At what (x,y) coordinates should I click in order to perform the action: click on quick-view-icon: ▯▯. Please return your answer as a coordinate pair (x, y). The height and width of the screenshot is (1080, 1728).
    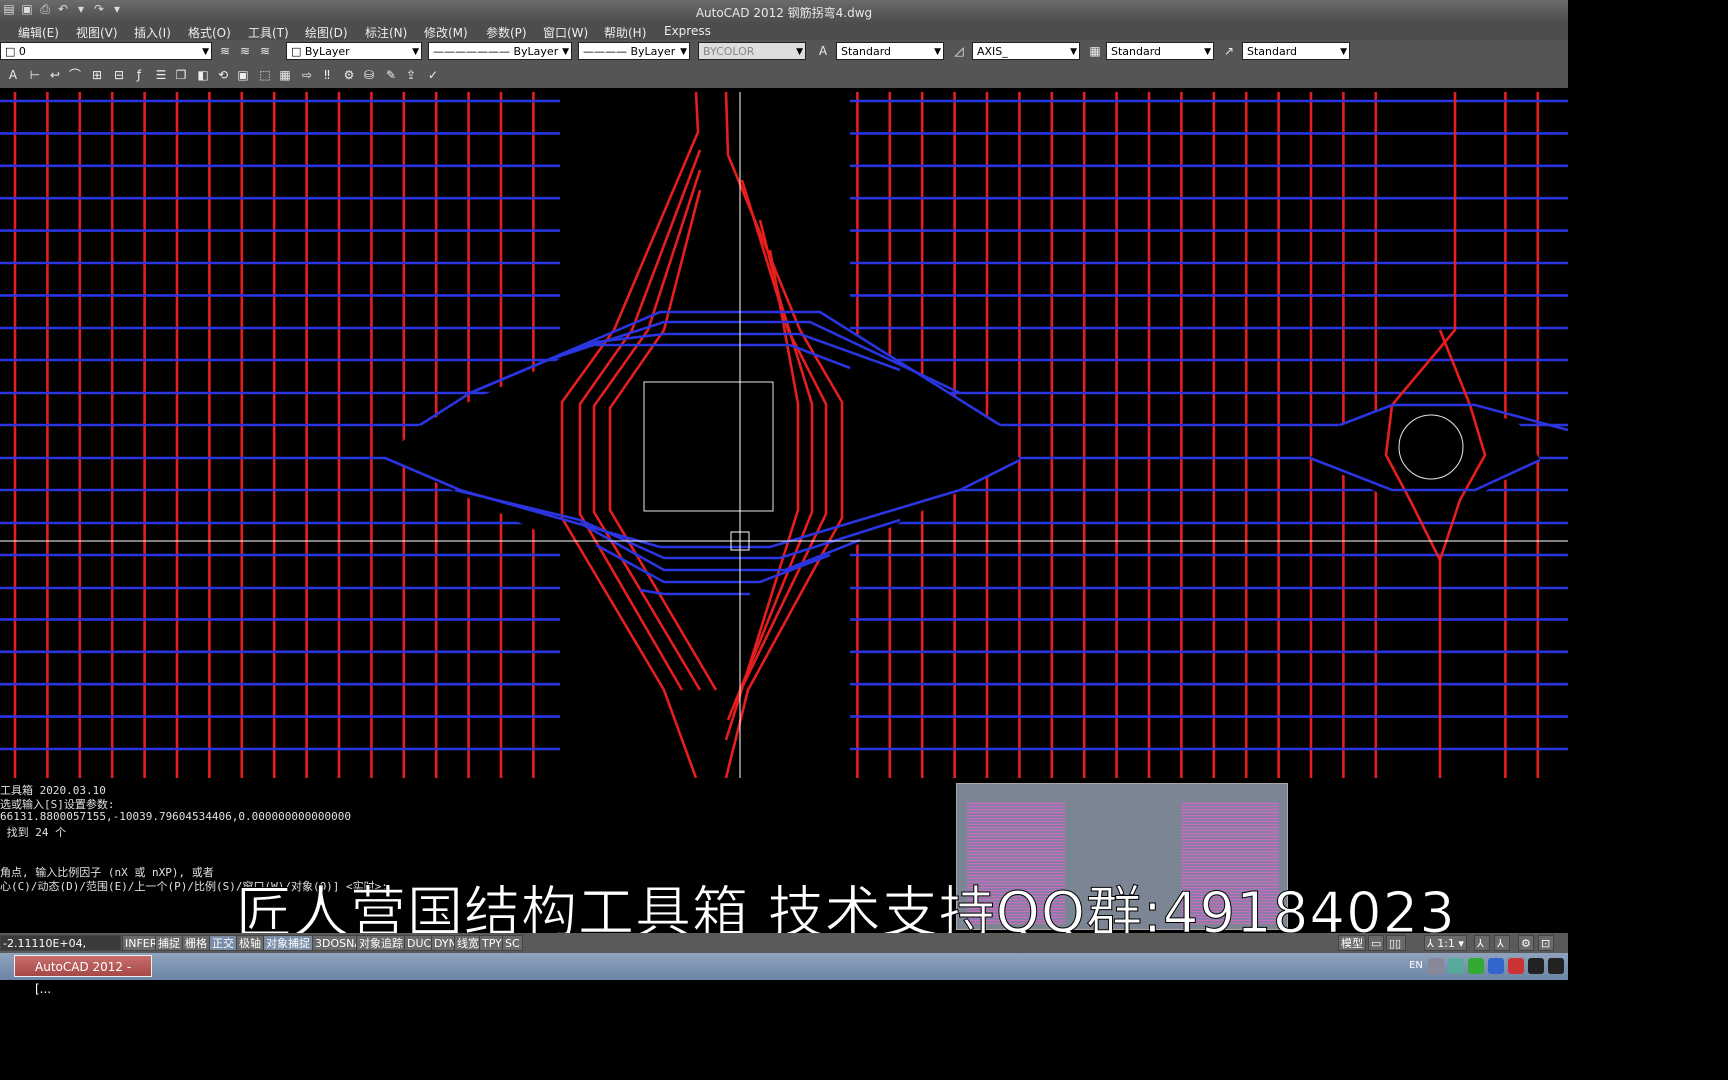
    Looking at the image, I should click on (1396, 943).